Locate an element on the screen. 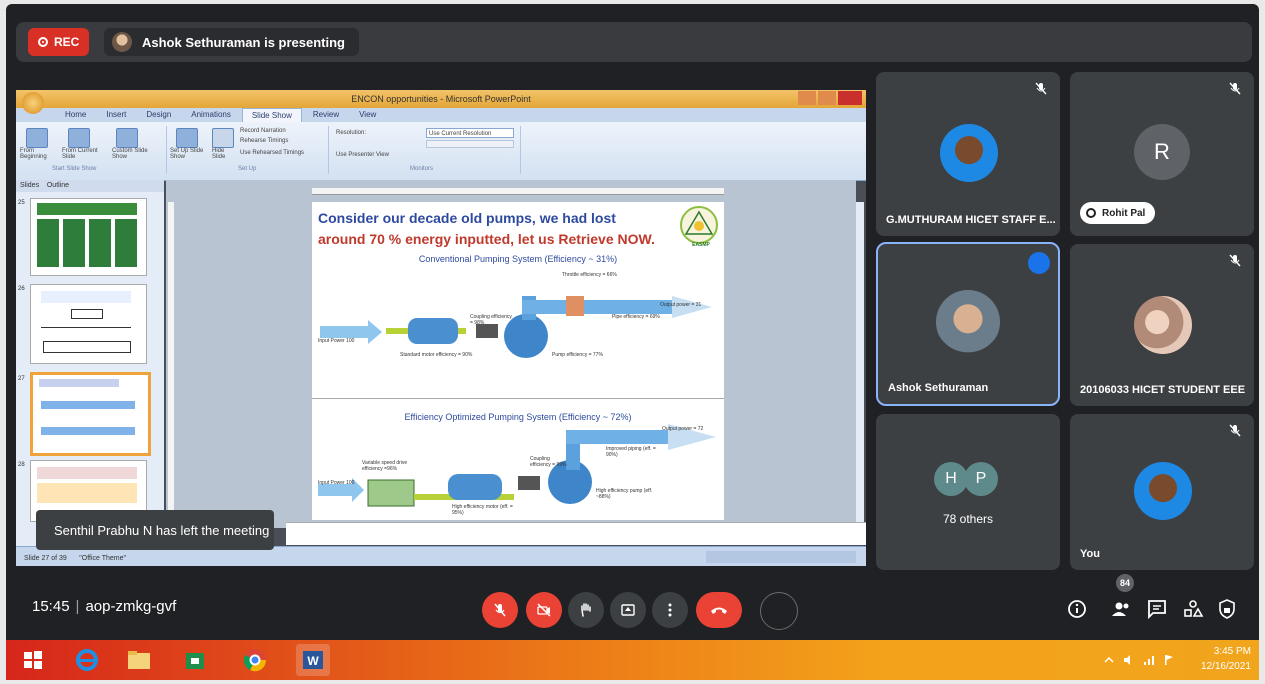 This screenshot has width=1265, height=684. participant-tile: R Rohit Pal is located at coordinates (1162, 154).